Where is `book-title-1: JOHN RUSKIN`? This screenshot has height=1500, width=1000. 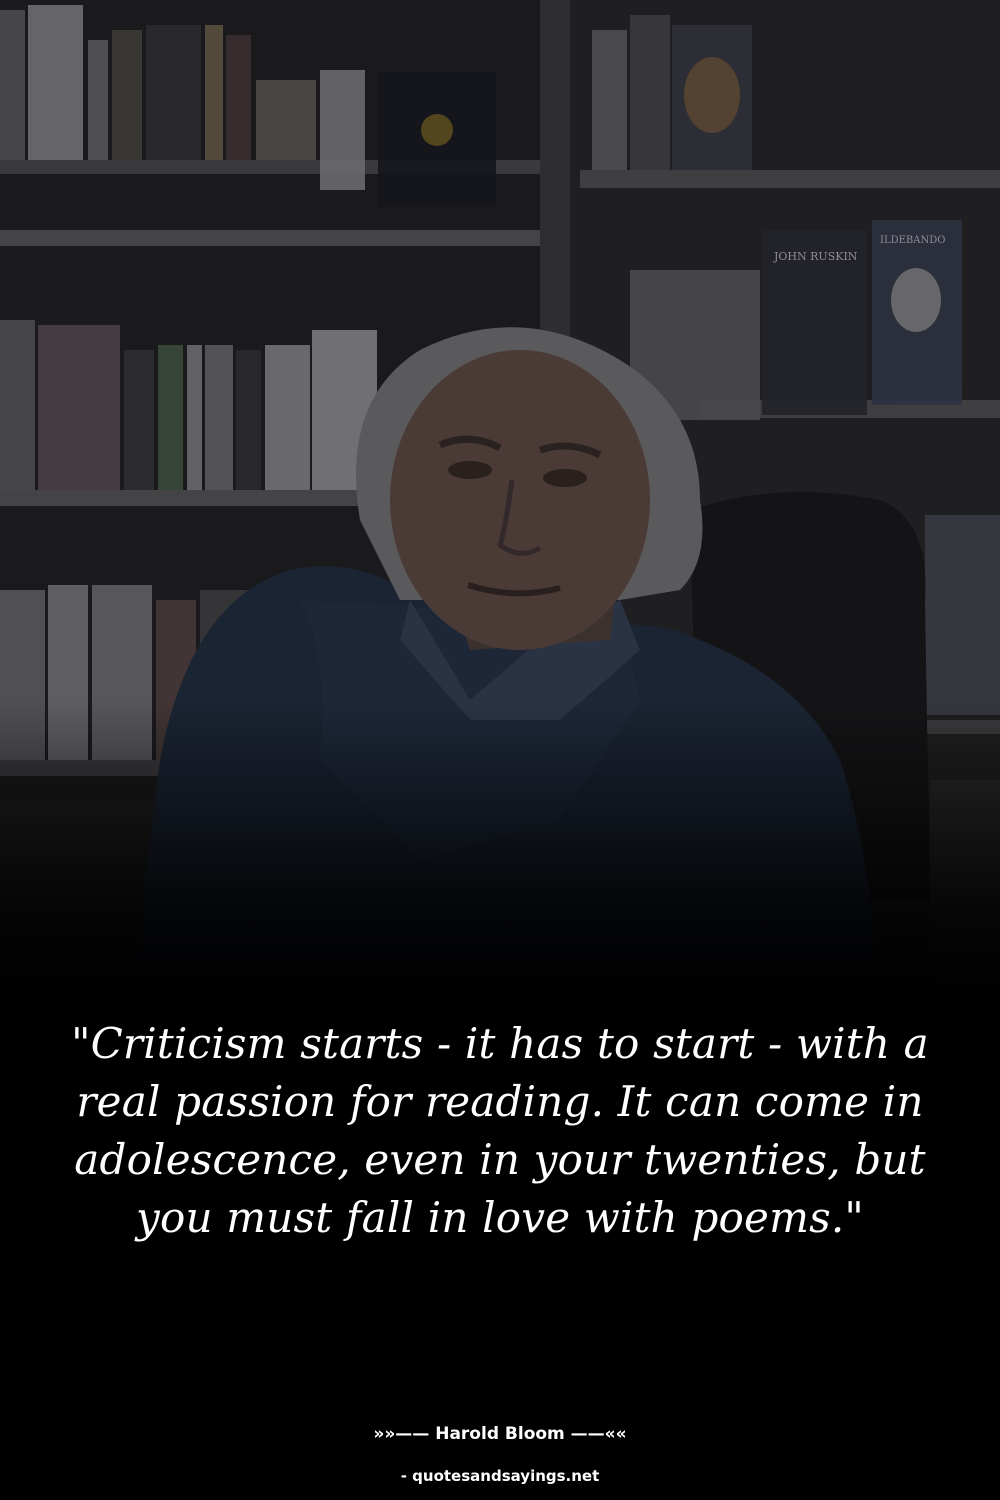
book-title-1: JOHN RUSKIN is located at coordinates (815, 256).